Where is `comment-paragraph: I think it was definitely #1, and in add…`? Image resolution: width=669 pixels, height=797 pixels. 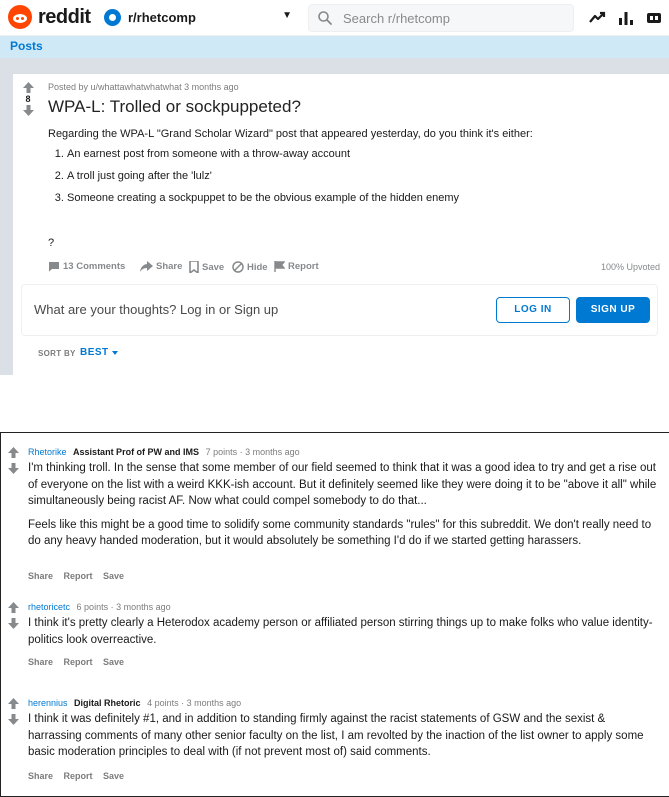 comment-paragraph: I think it was definitely #1, and in add… is located at coordinates (336, 735).